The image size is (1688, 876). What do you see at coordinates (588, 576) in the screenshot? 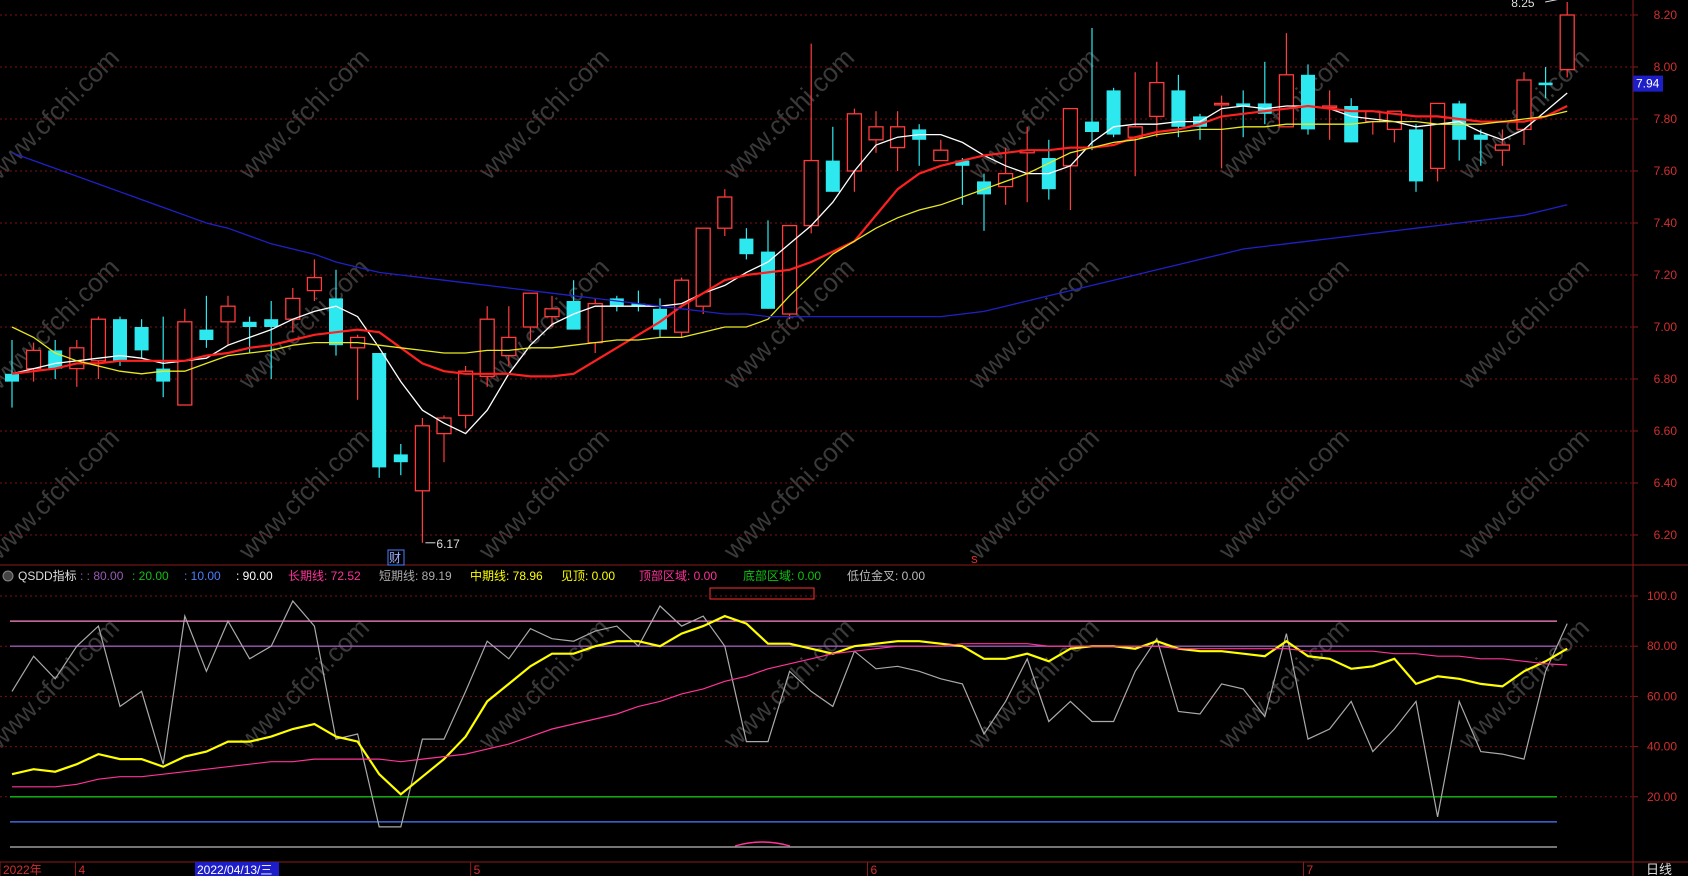
I see `legend-entry: 见顶: 0.00` at bounding box center [588, 576].